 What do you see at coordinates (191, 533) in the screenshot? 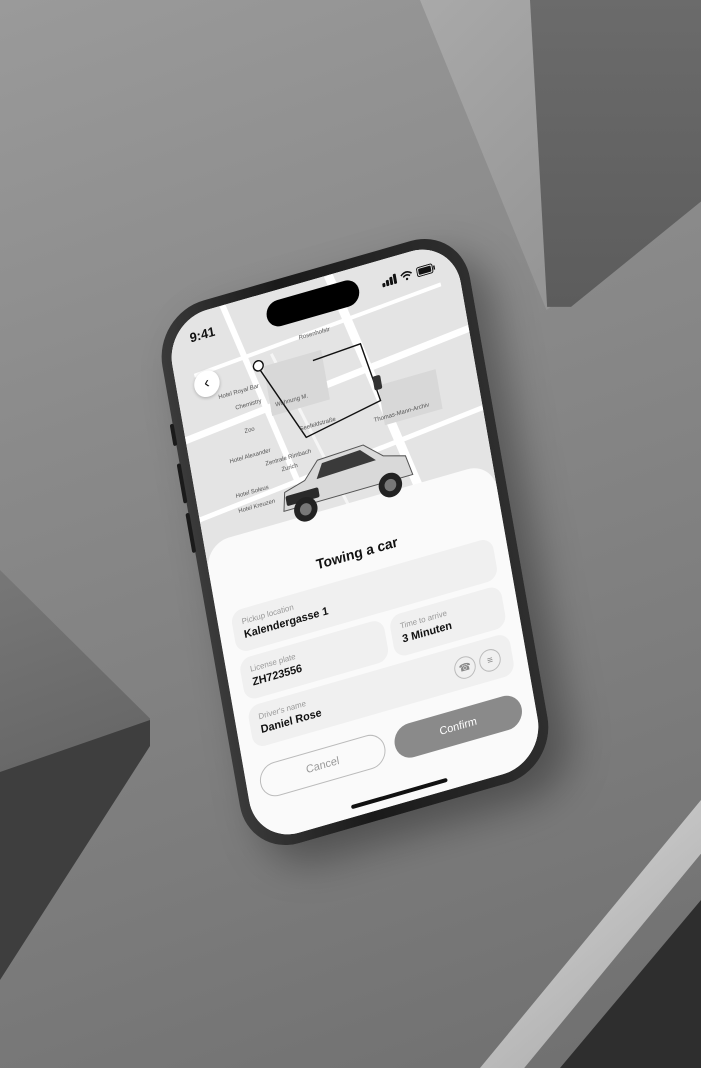
I see `phone-volume-down` at bounding box center [191, 533].